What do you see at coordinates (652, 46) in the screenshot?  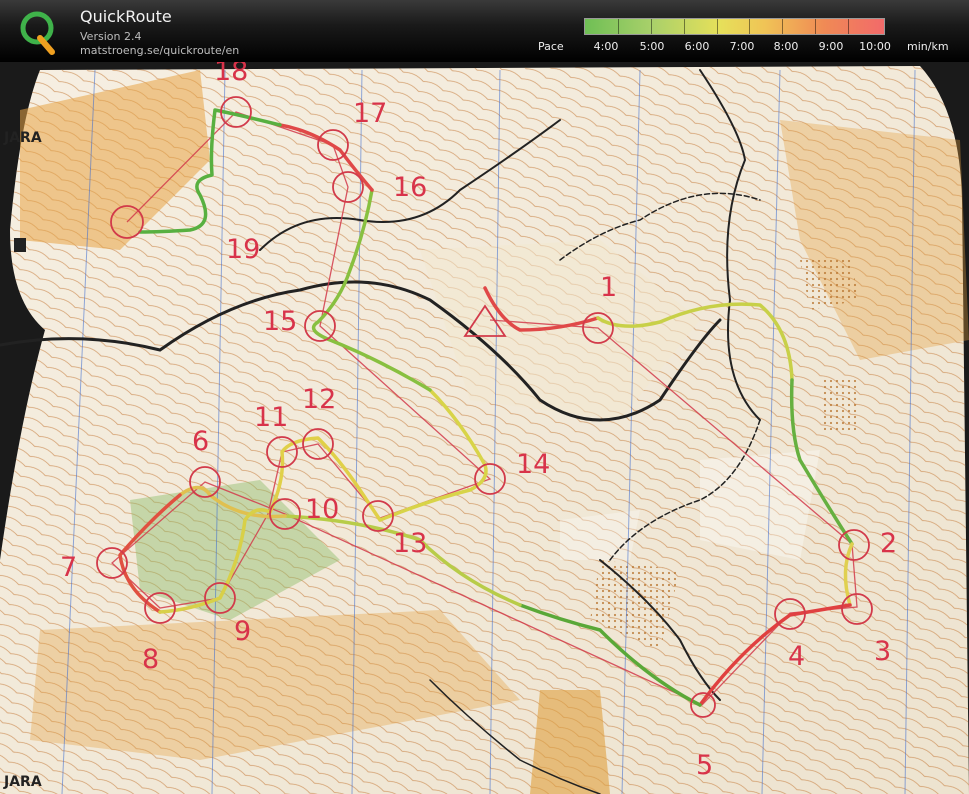 I see `pace-tick-label: 5:00` at bounding box center [652, 46].